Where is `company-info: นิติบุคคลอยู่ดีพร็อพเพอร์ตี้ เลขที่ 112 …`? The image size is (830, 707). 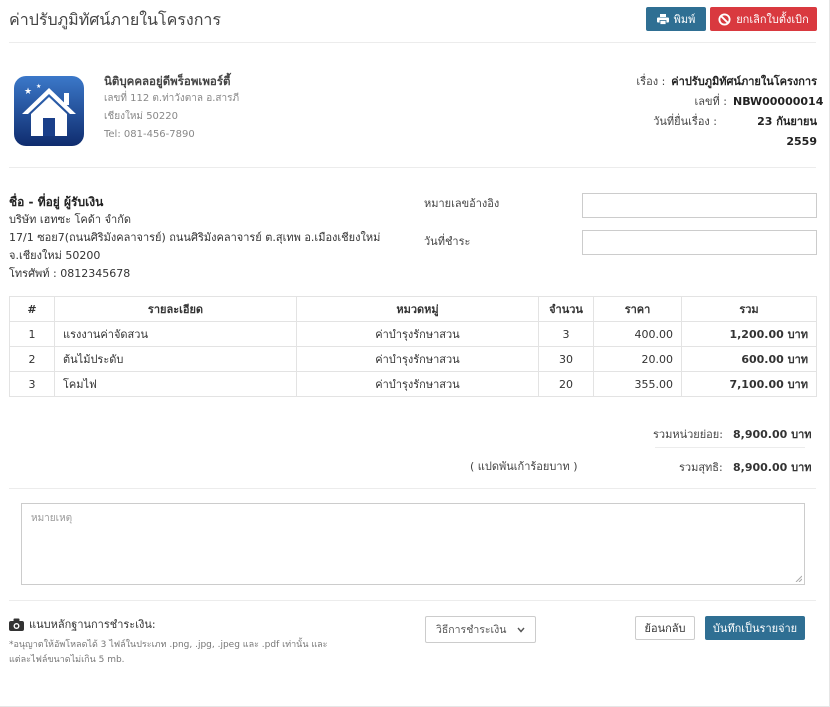
company-info: นิติบุคคลอยู่ดีพร็อพเพอร์ตี้ เลขที่ 112 … is located at coordinates (171, 108).